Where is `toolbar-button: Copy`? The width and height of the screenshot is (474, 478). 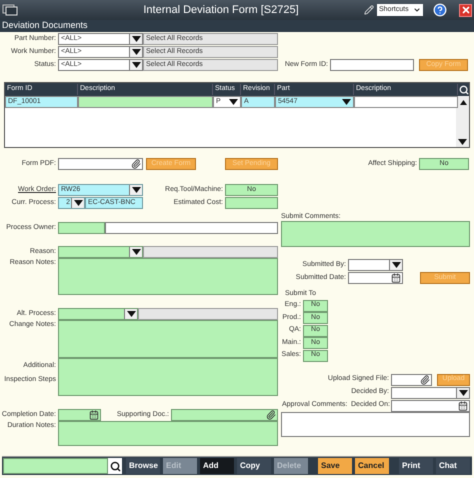
toolbar-button: Copy is located at coordinates (254, 466).